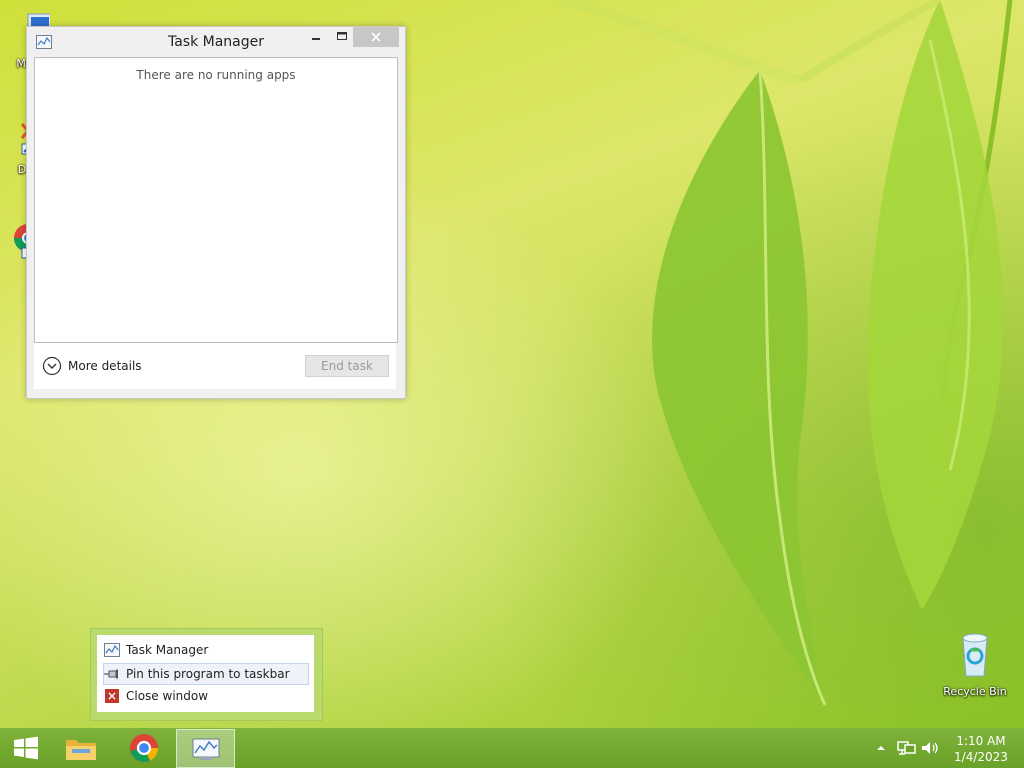 The width and height of the screenshot is (1024, 768). What do you see at coordinates (981, 749) in the screenshot?
I see `taskbar-clock: 1:10 AM 1/4/2023` at bounding box center [981, 749].